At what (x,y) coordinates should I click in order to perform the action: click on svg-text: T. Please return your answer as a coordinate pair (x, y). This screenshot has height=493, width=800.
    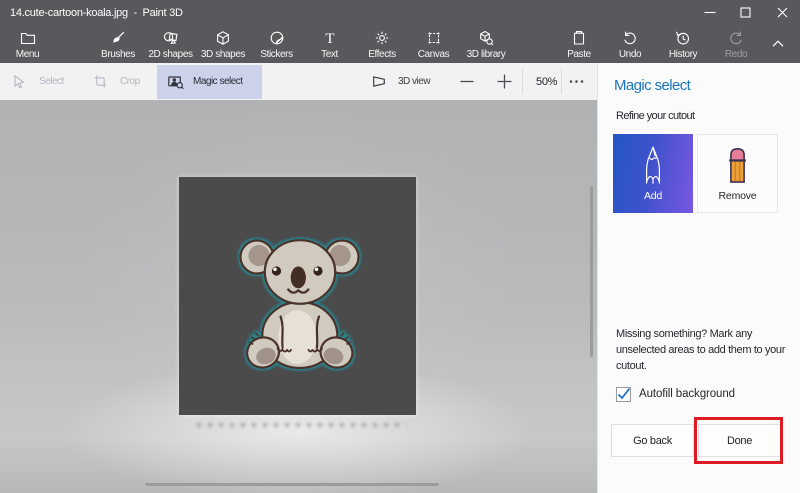
    Looking at the image, I should click on (329, 38).